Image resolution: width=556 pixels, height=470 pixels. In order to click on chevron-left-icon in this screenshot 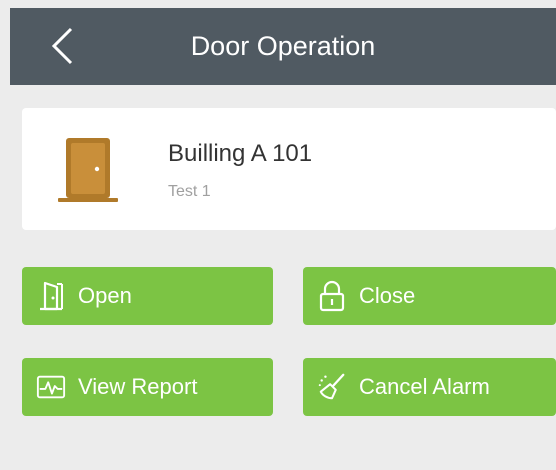, I will do `click(62, 46)`.